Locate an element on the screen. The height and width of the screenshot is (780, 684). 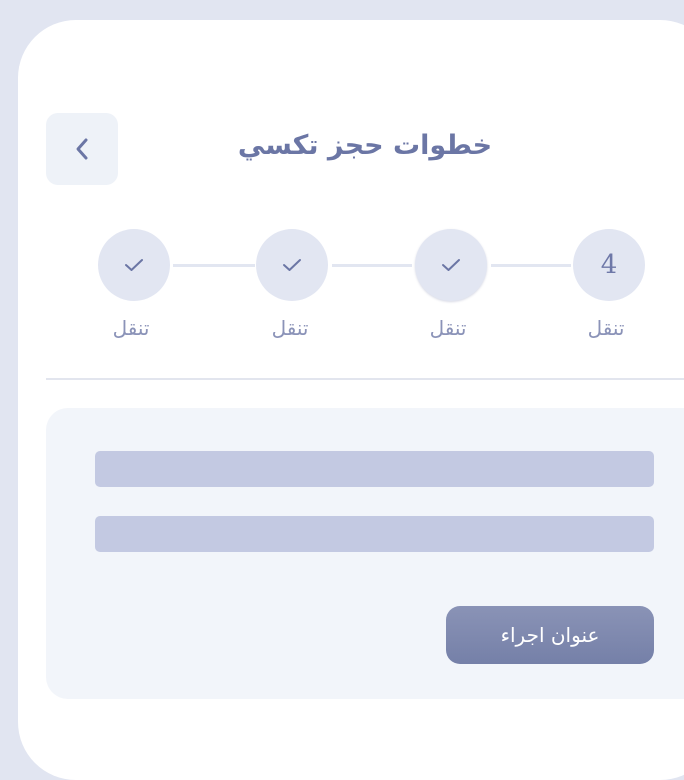
chevron-left-icon is located at coordinates (82, 149).